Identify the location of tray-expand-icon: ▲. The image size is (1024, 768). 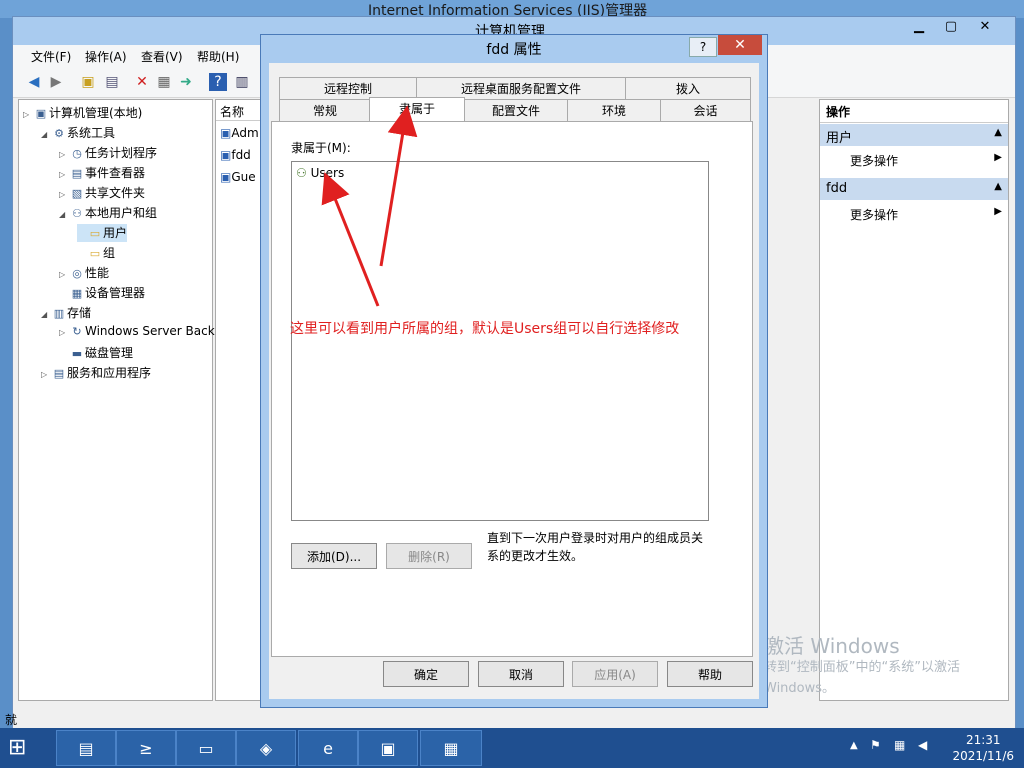
(854, 745).